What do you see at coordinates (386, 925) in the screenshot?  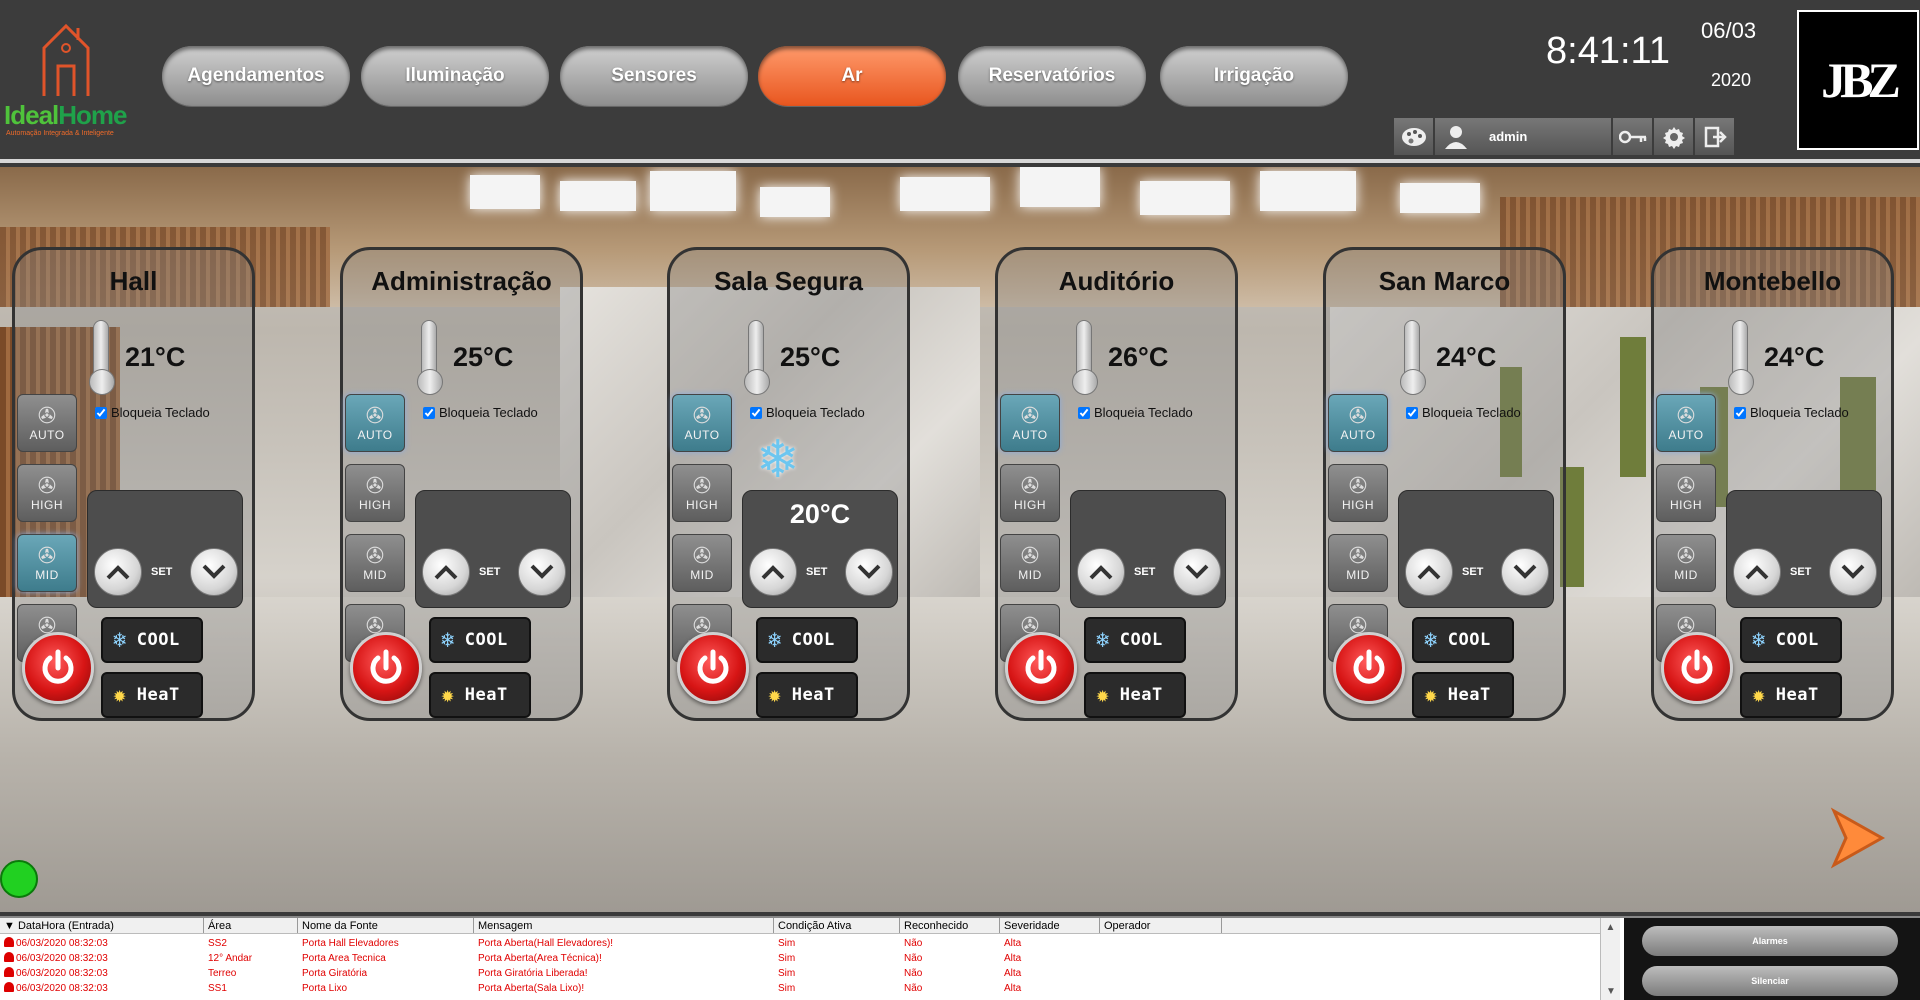 I see `col-fonte: Nome da Fonte` at bounding box center [386, 925].